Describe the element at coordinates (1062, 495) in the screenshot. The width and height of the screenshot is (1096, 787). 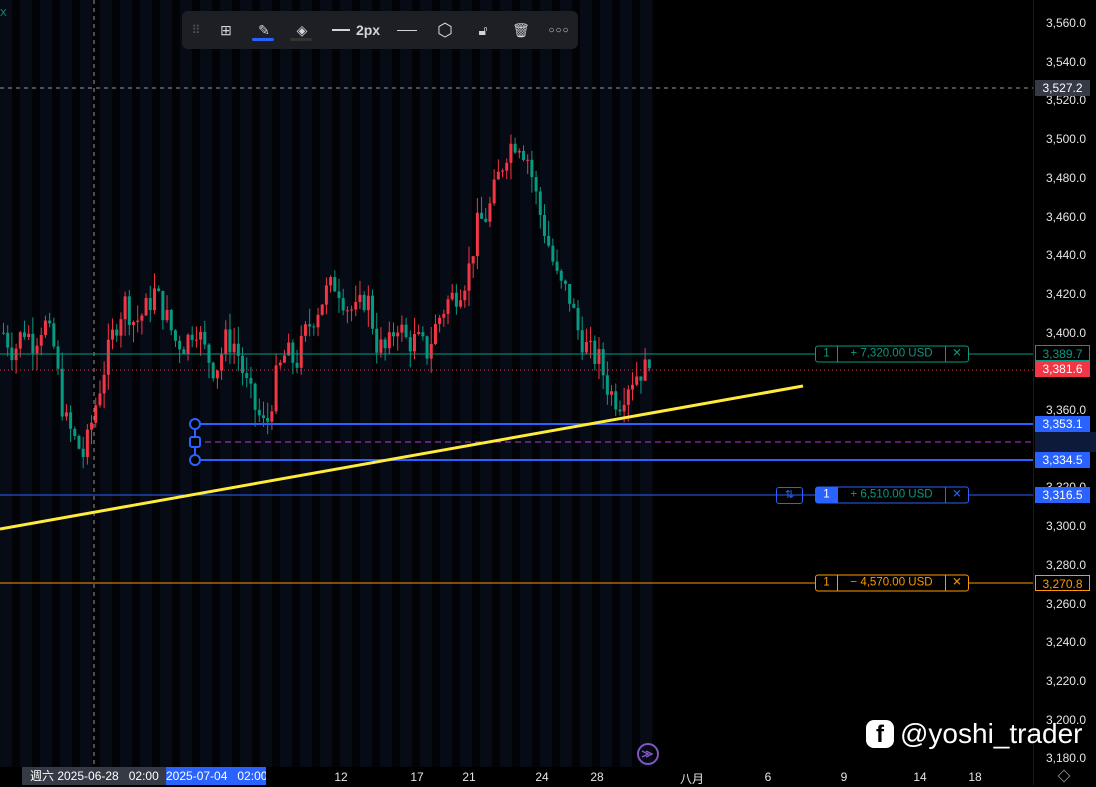
I see `entry-price-label: 3,316.5` at that location.